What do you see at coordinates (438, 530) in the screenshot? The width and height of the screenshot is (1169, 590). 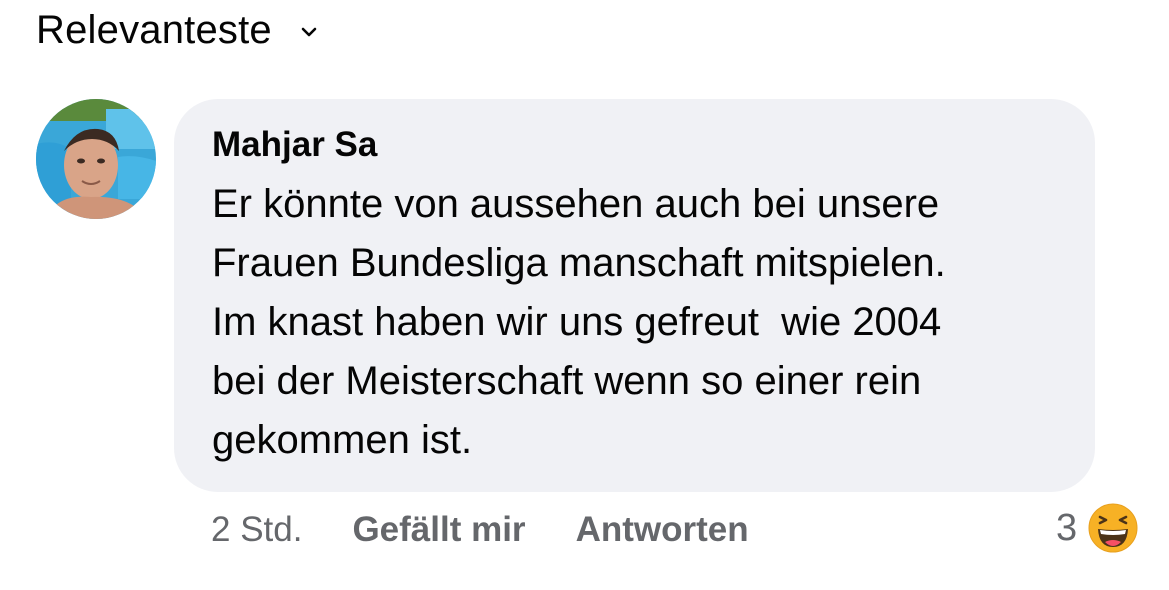 I see `like-button: Gefällt mir` at bounding box center [438, 530].